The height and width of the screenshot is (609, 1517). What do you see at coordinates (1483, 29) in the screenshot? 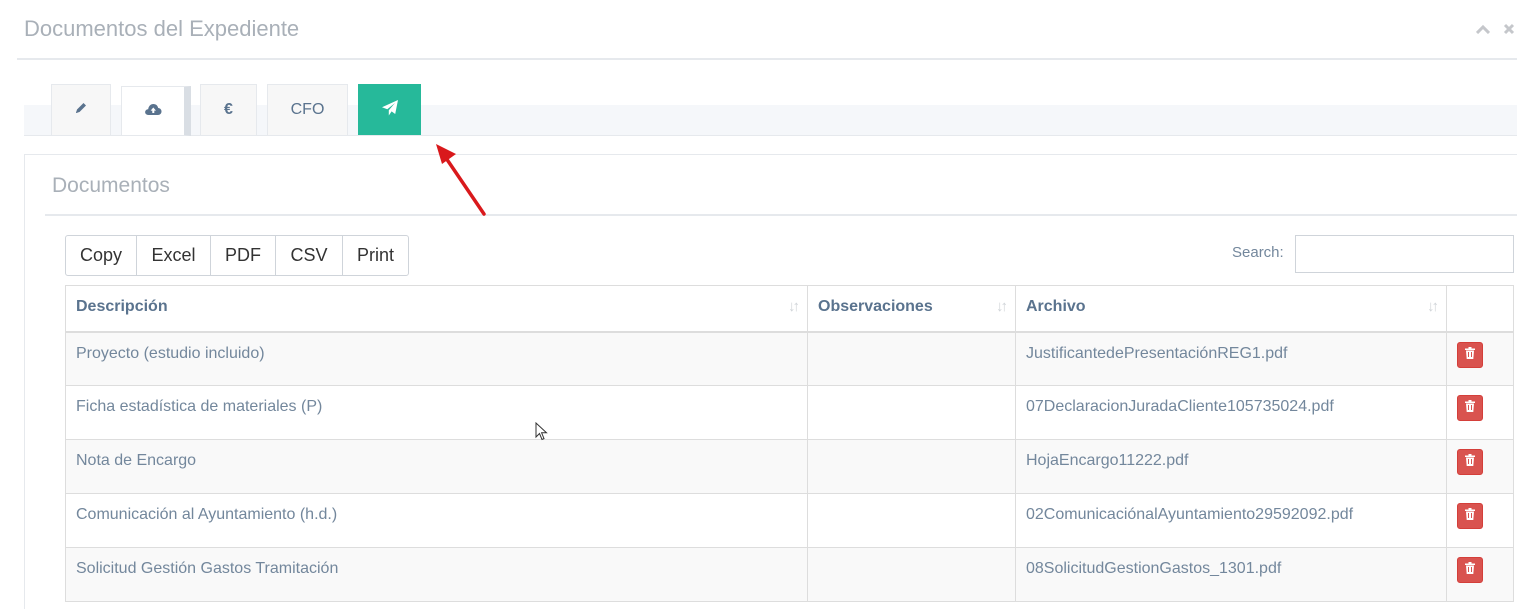
I see `chevron-up-icon` at bounding box center [1483, 29].